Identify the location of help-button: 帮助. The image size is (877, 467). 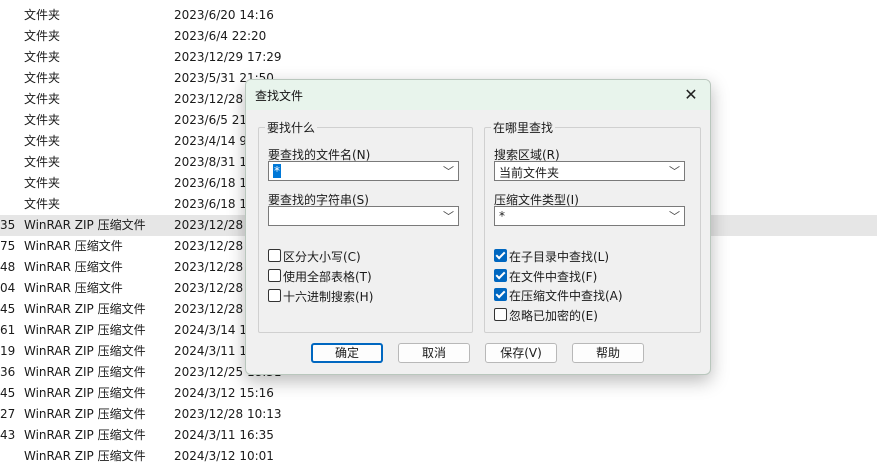
(608, 353).